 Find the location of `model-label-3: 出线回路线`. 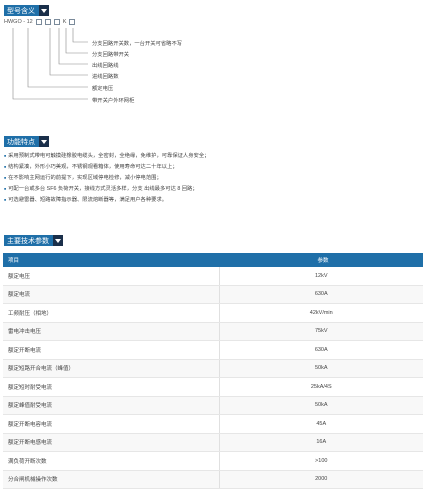

model-label-3: 出线回路线 is located at coordinates (105, 66).